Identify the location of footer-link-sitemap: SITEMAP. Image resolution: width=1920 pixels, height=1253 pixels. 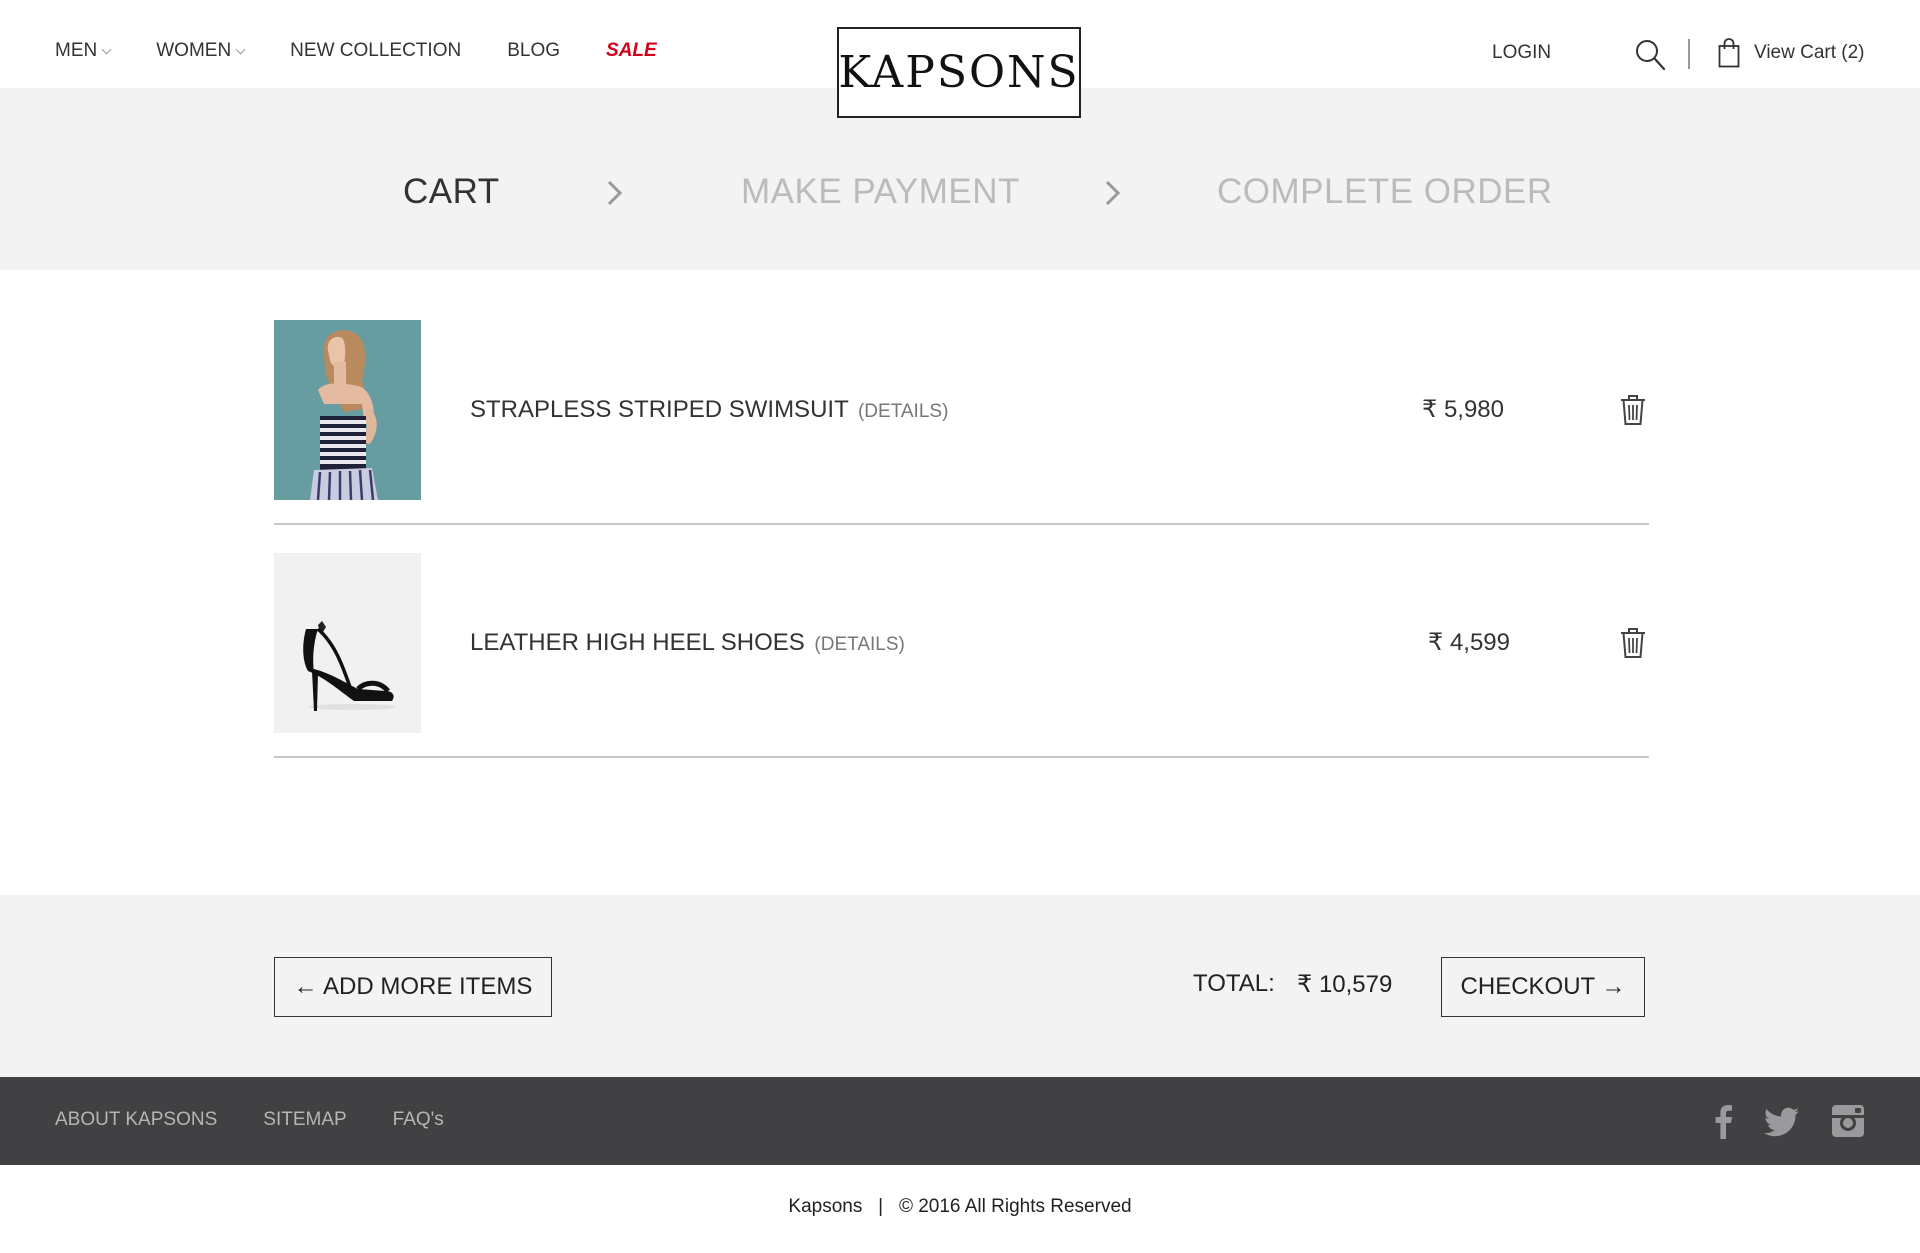
(304, 1120).